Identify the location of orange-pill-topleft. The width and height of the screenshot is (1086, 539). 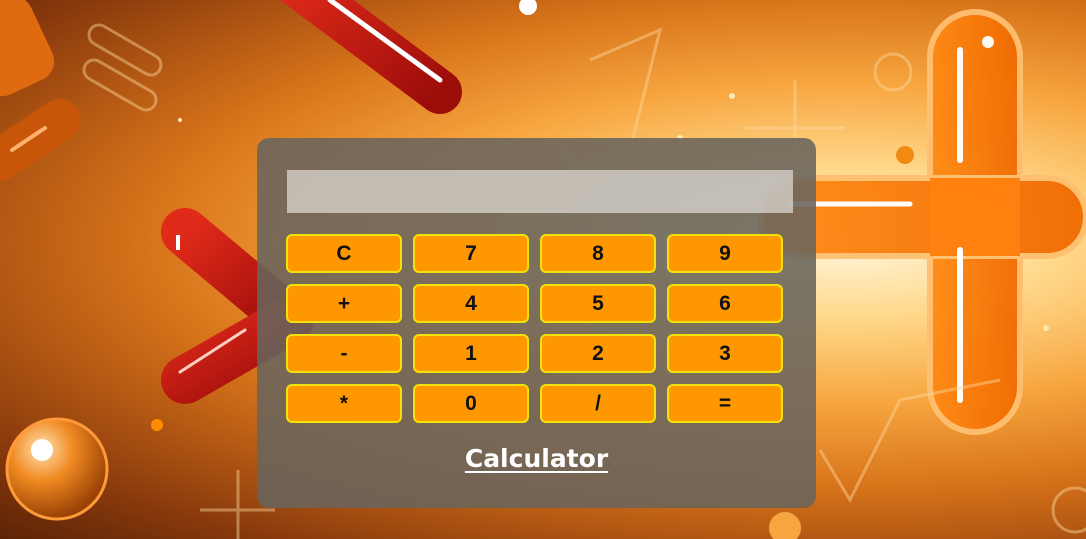
(40, 90).